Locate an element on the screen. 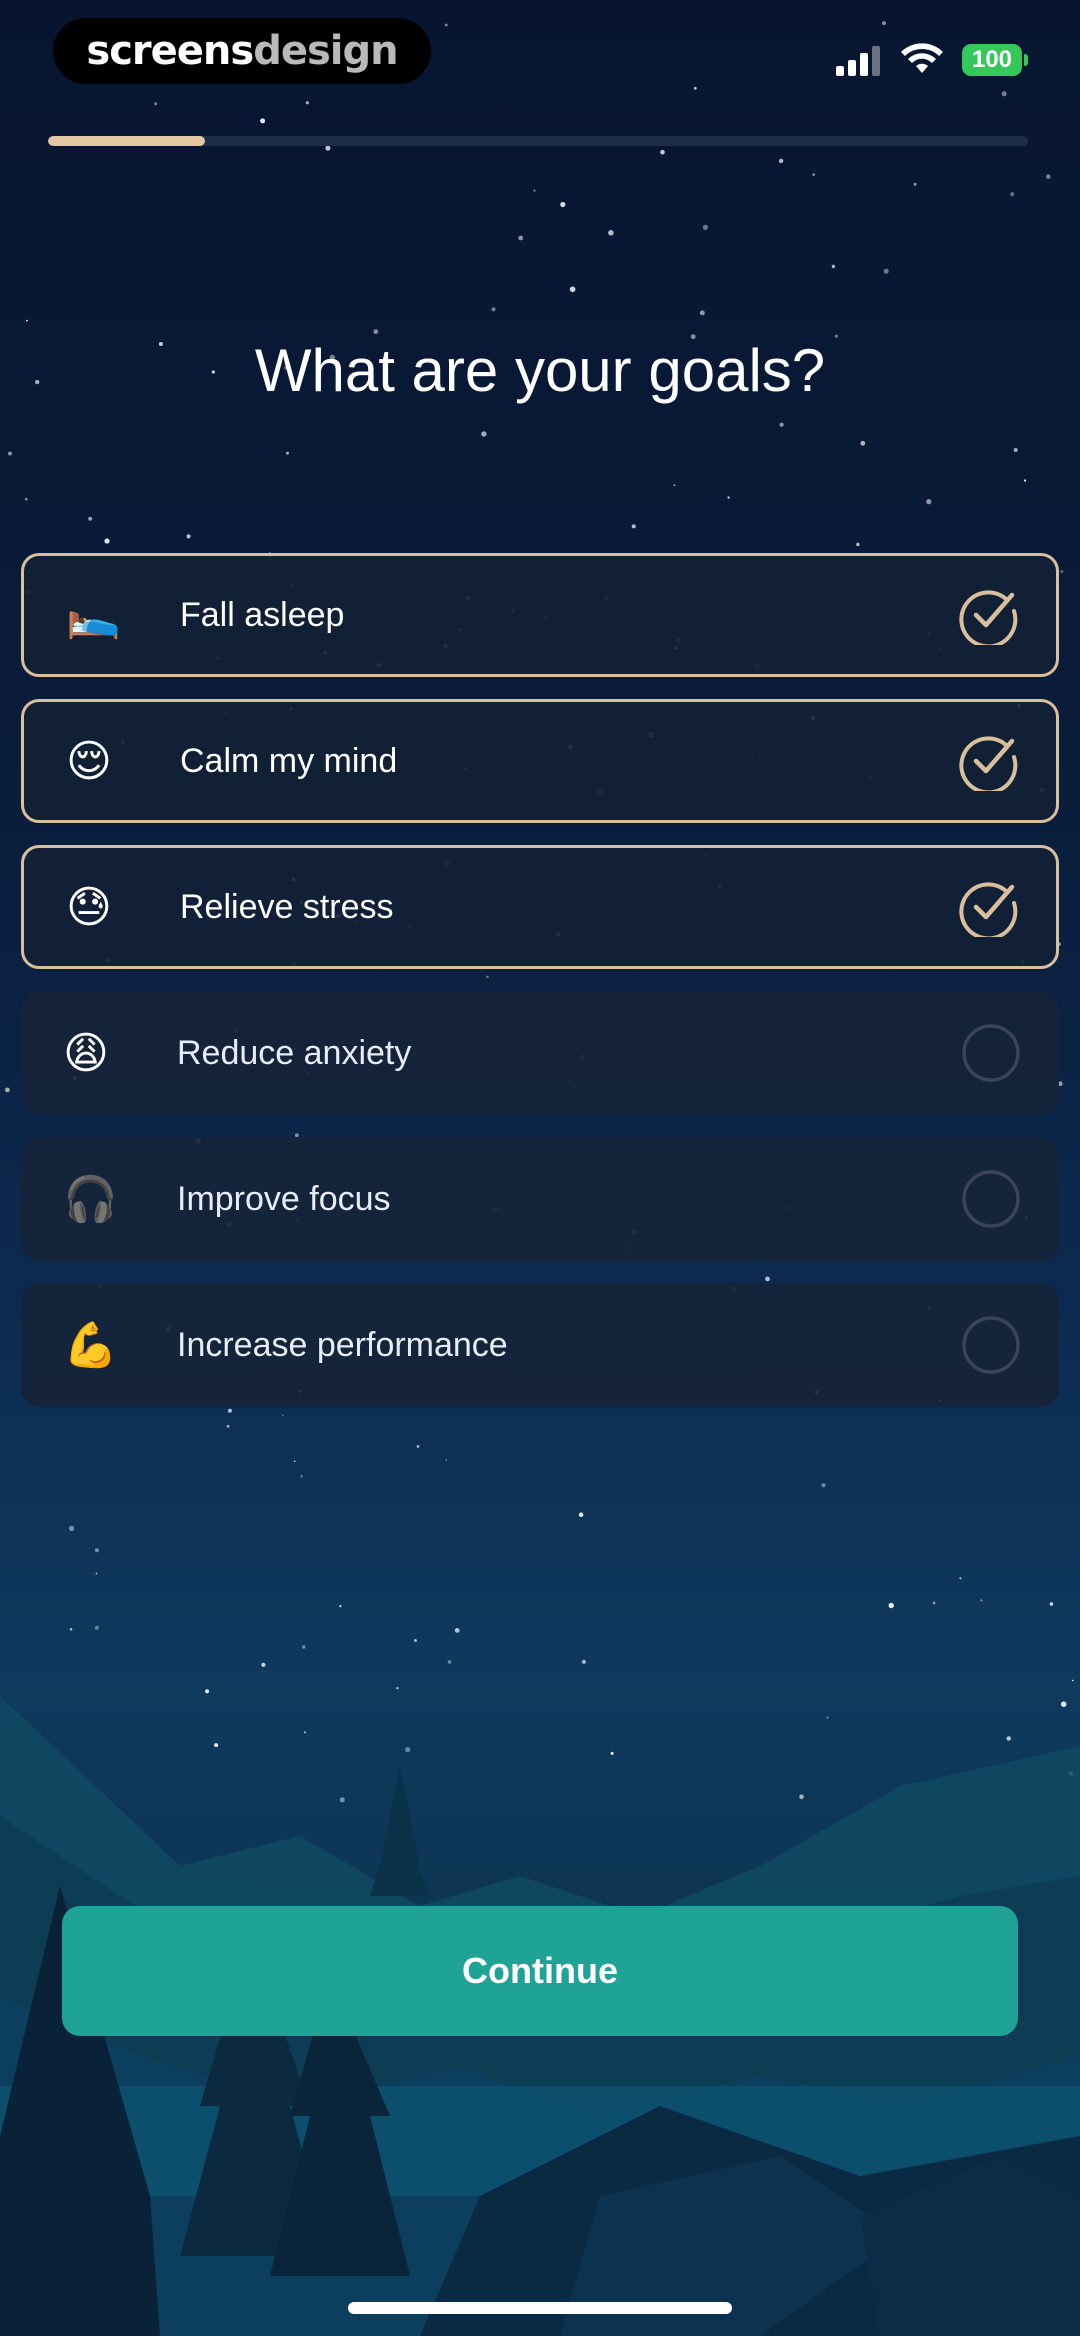  cellular-signal-icon is located at coordinates (858, 61).